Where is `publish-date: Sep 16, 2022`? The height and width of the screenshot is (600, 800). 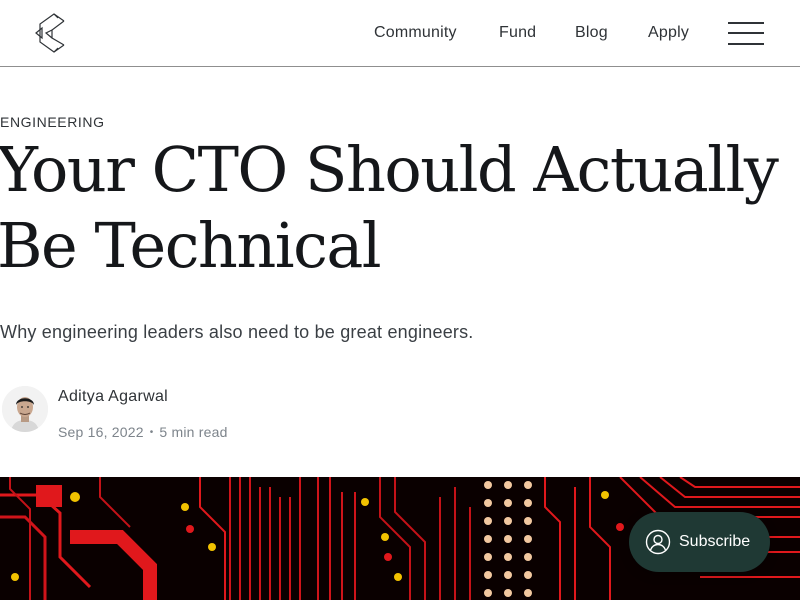
publish-date: Sep 16, 2022 is located at coordinates (101, 432).